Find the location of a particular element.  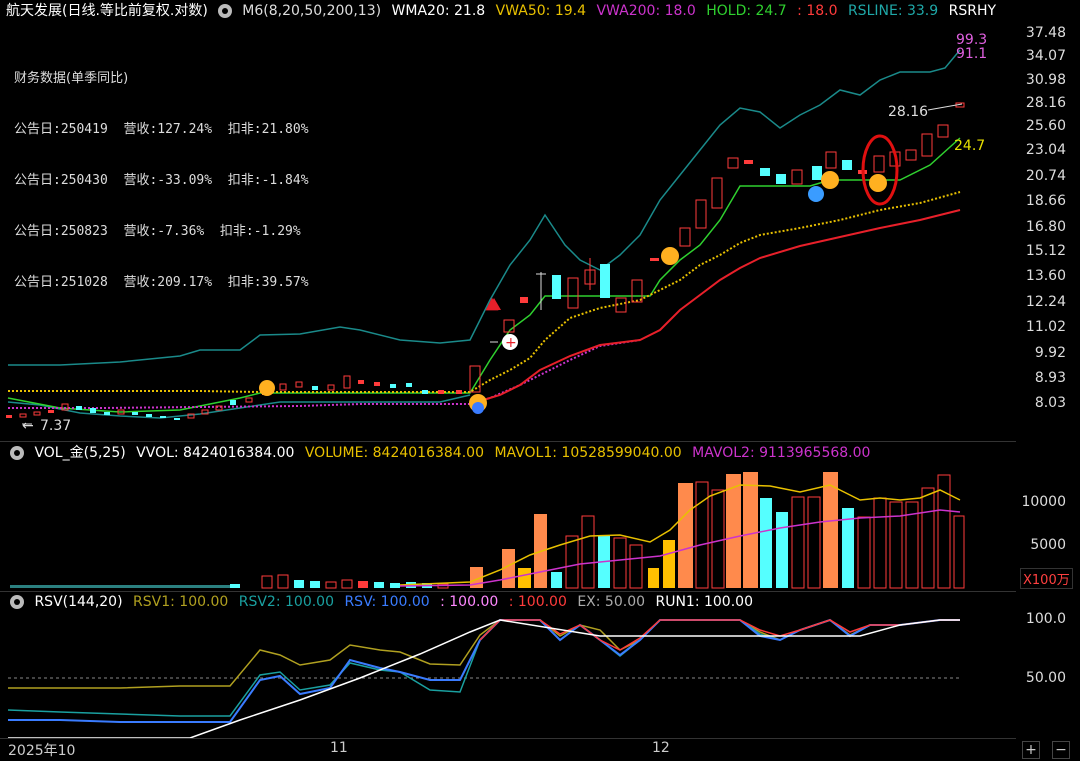

volume-unit: X100万 is located at coordinates (1046, 578).